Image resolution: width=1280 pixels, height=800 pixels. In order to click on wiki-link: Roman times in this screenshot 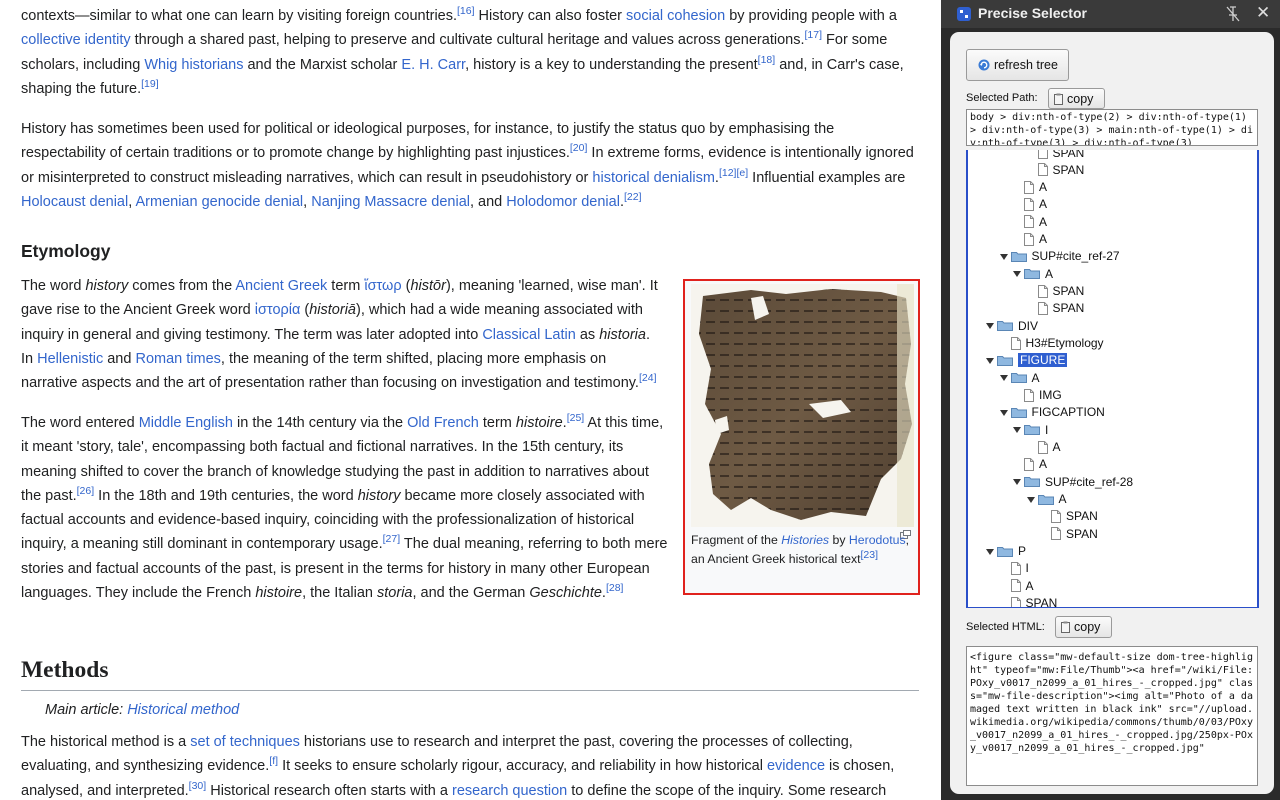, I will do `click(177, 359)`.